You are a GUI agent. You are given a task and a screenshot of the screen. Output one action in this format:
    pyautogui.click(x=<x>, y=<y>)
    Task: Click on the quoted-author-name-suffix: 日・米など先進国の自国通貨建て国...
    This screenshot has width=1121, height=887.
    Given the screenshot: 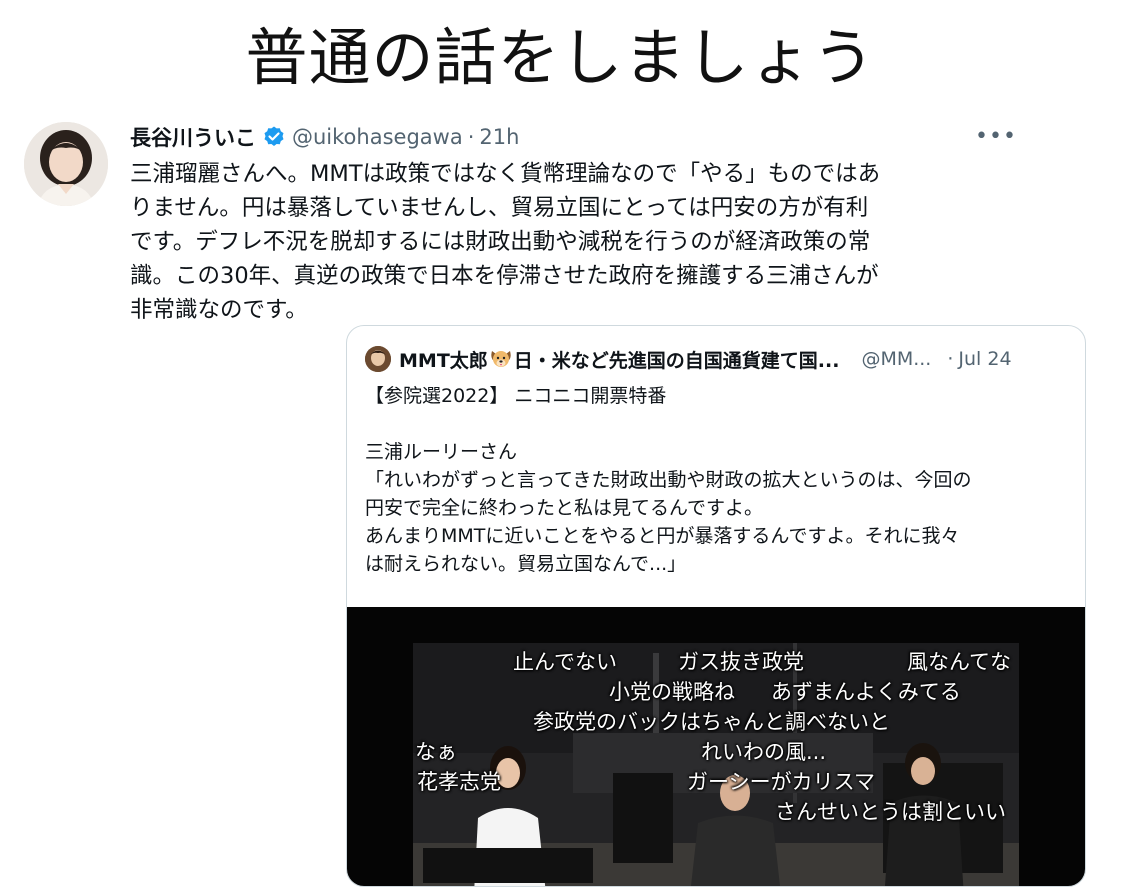 What is the action you would take?
    pyautogui.click(x=677, y=359)
    